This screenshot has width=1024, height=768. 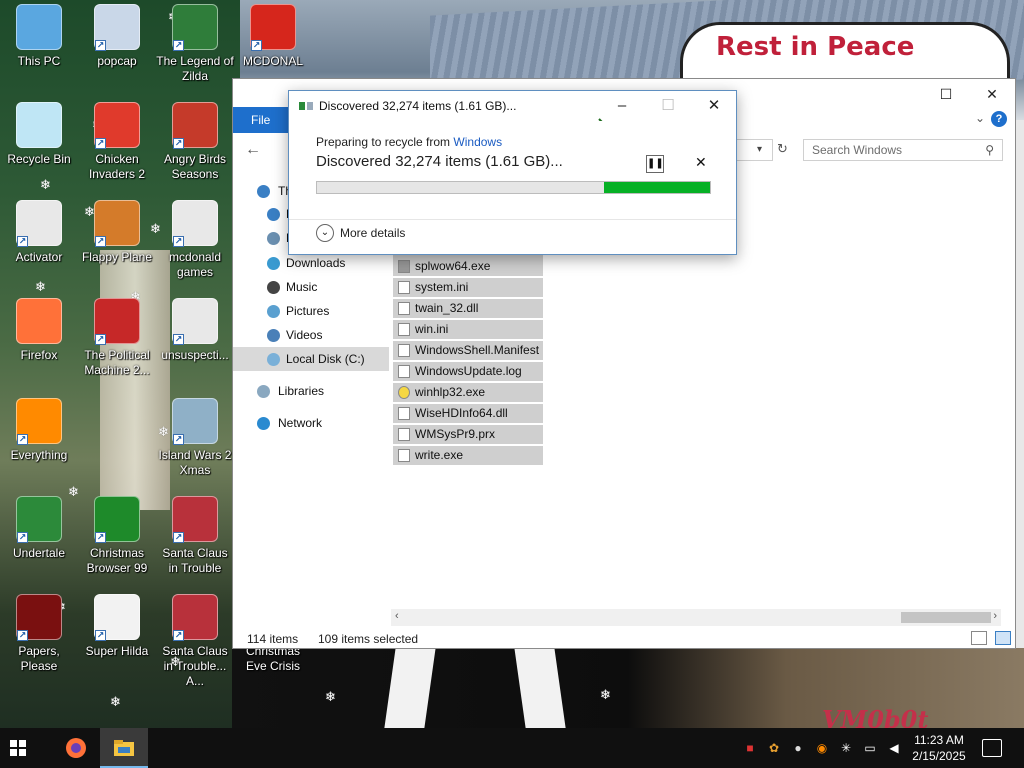 I want to click on desktop-icon-legend-of-zilda: ↗ The Legend of Zilda, so click(x=195, y=44).